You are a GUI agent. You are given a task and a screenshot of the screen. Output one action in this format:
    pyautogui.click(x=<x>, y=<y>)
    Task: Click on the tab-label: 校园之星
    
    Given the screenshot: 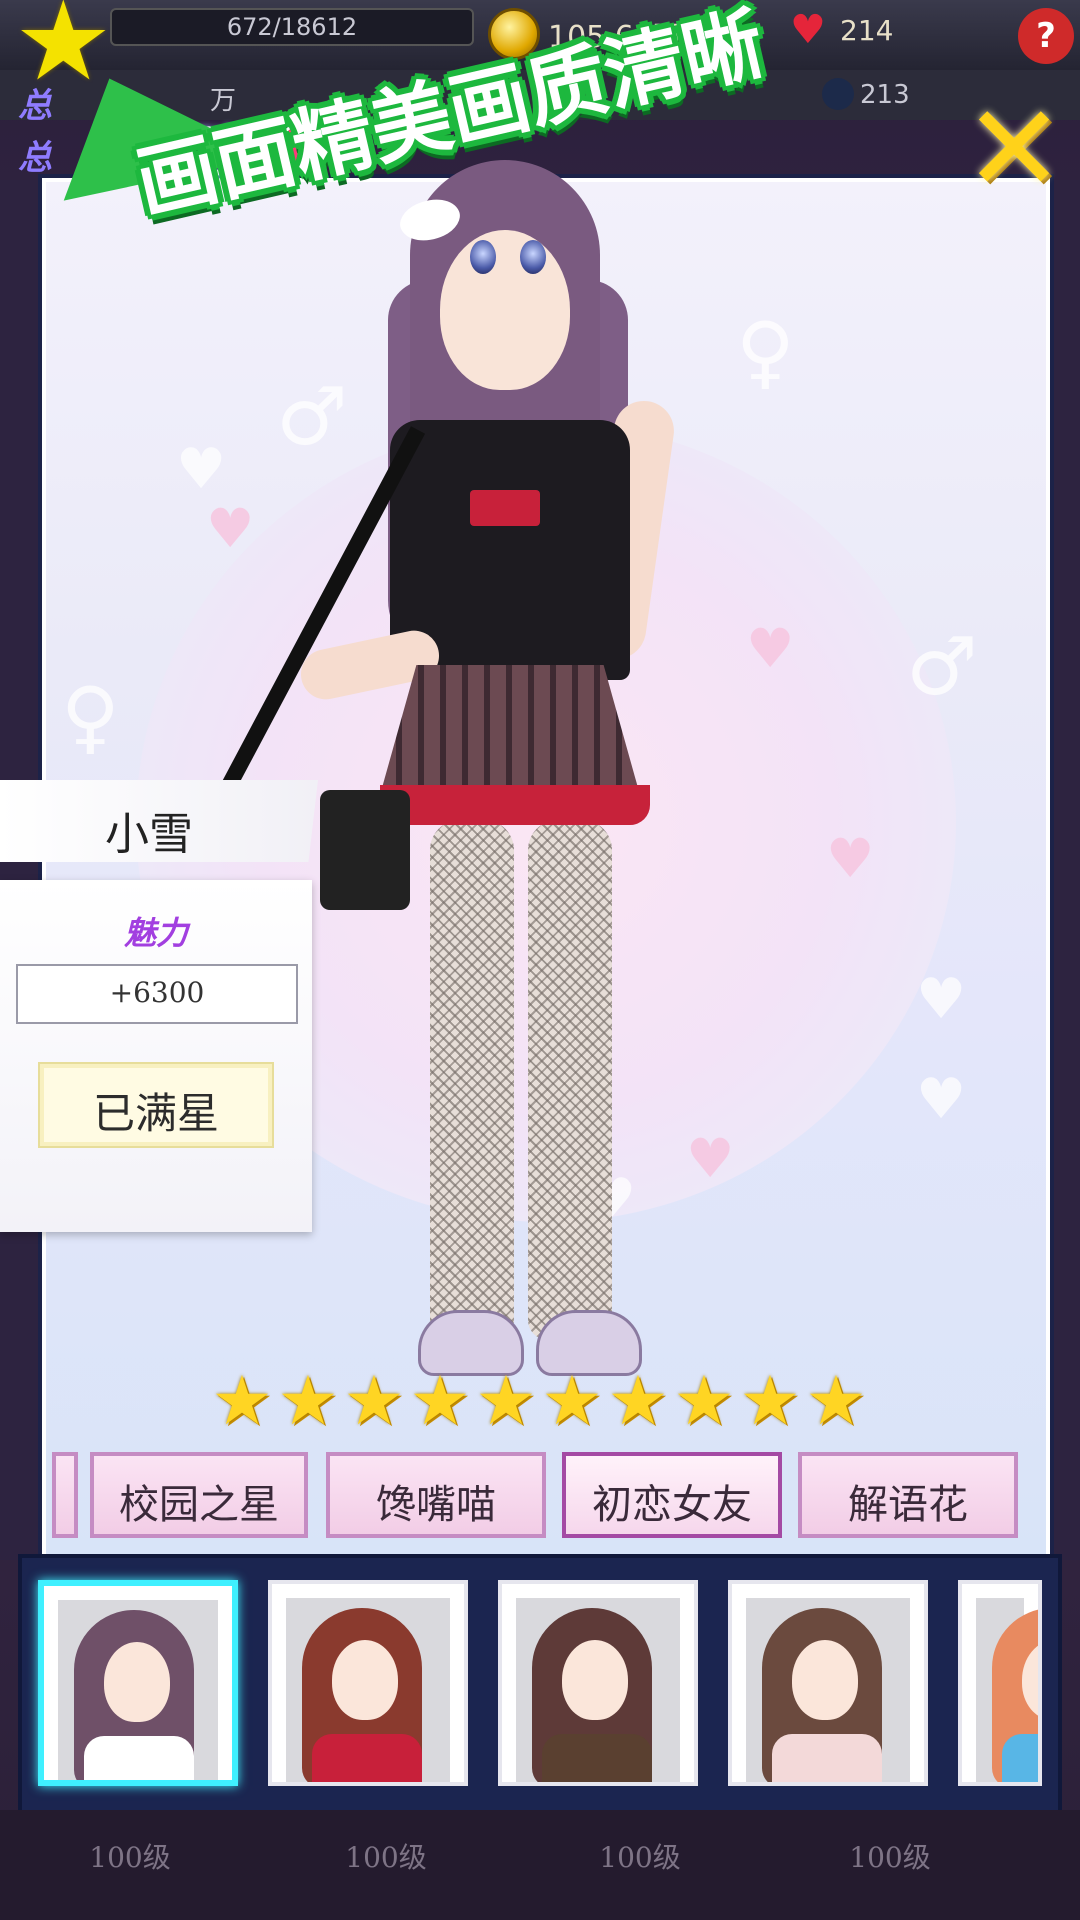 What is the action you would take?
    pyautogui.click(x=199, y=1505)
    